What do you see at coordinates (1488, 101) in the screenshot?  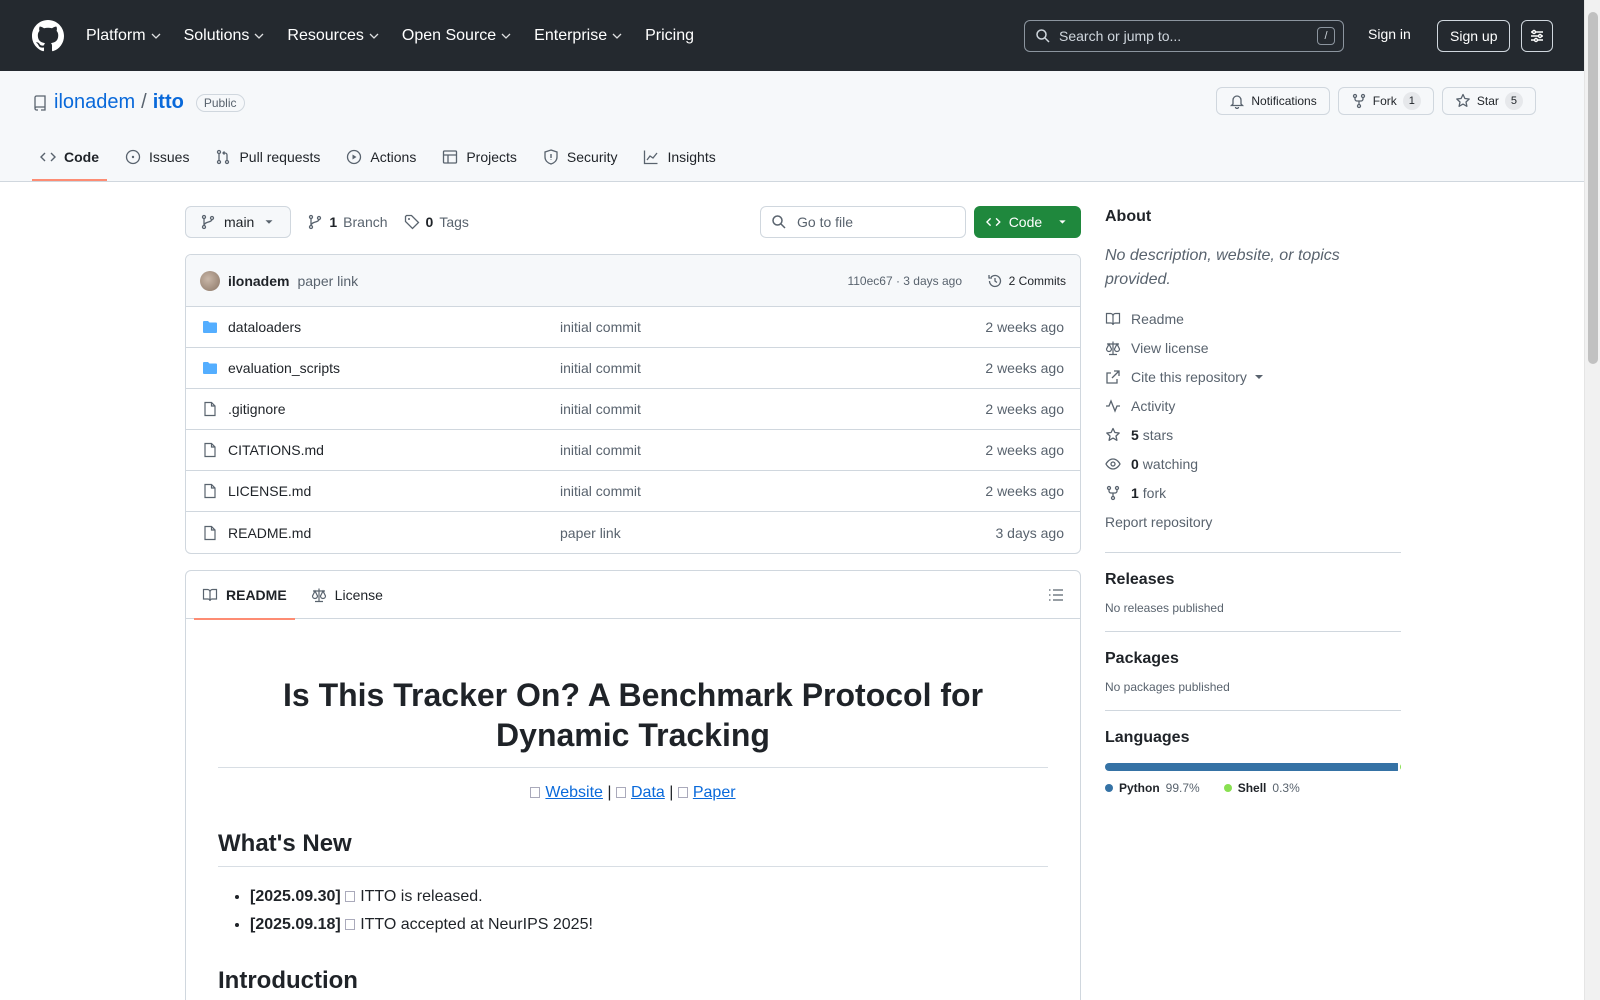 I see `star-button: Star 5` at bounding box center [1488, 101].